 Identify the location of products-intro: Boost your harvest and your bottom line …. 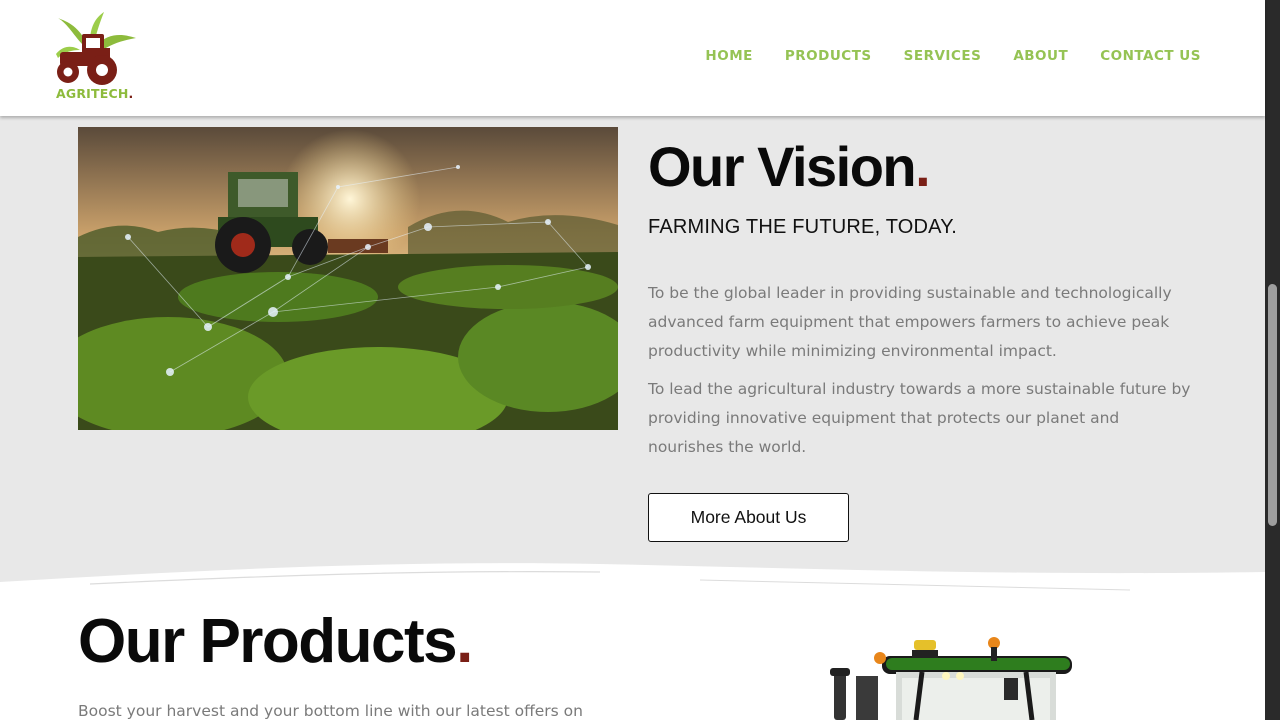
(330, 711).